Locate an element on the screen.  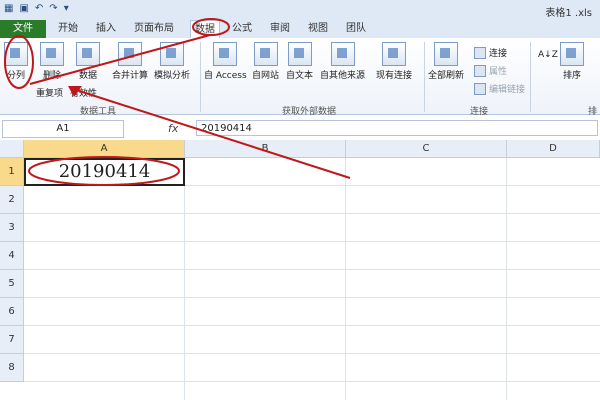
save-icon: ▣ is located at coordinates (23, 8).